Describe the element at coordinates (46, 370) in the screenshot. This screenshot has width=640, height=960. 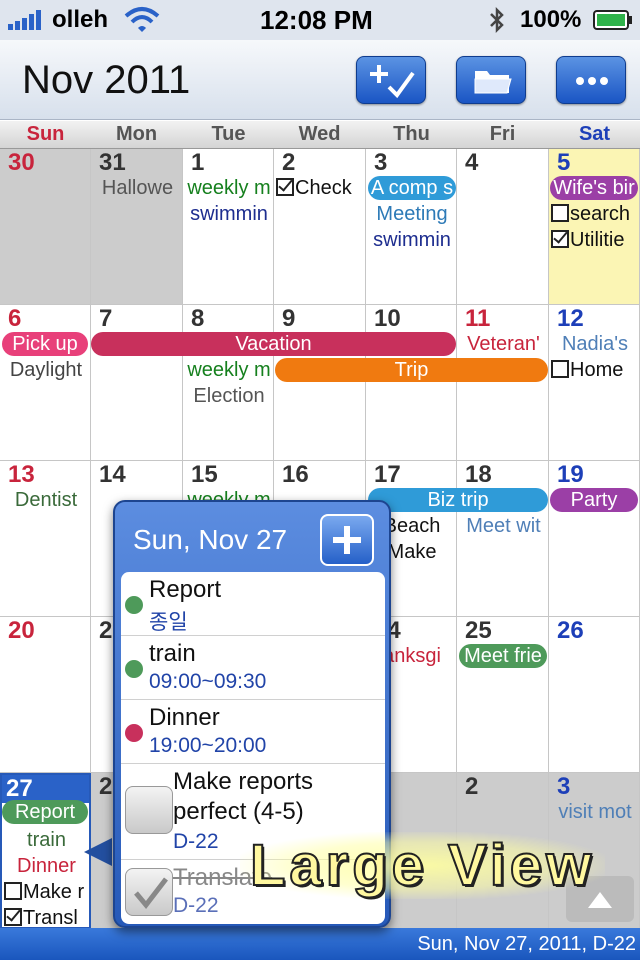
I see `event-item: Daylight` at that location.